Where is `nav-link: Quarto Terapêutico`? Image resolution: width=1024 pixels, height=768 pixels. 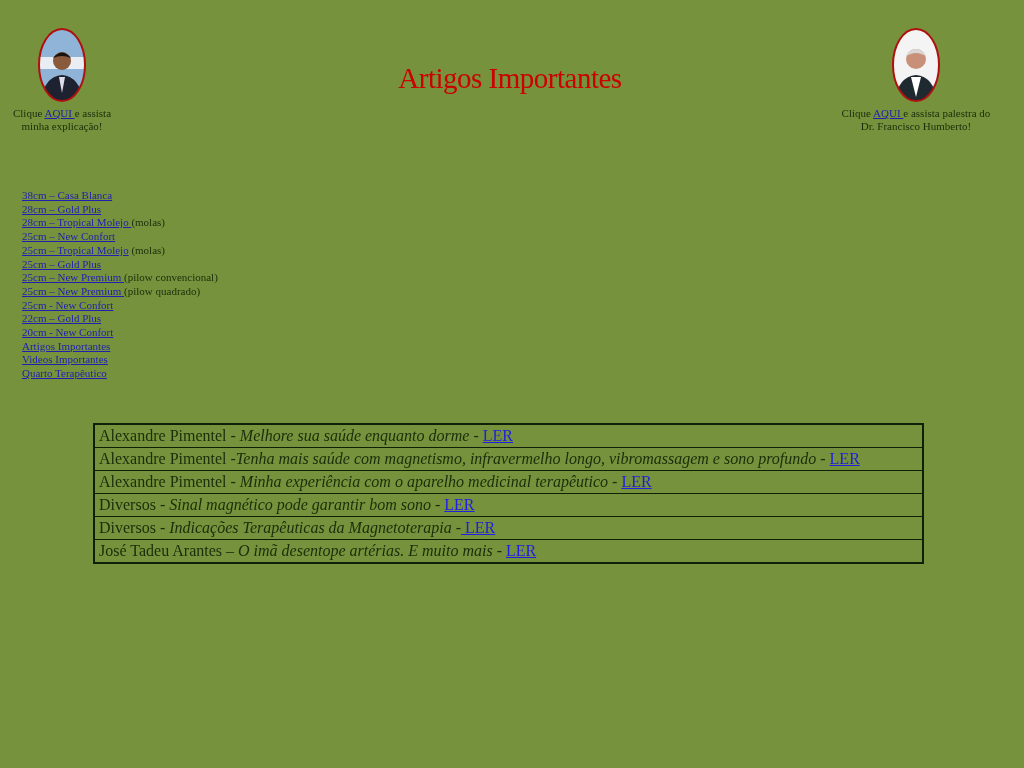
nav-link: Quarto Terapêutico is located at coordinates (64, 373).